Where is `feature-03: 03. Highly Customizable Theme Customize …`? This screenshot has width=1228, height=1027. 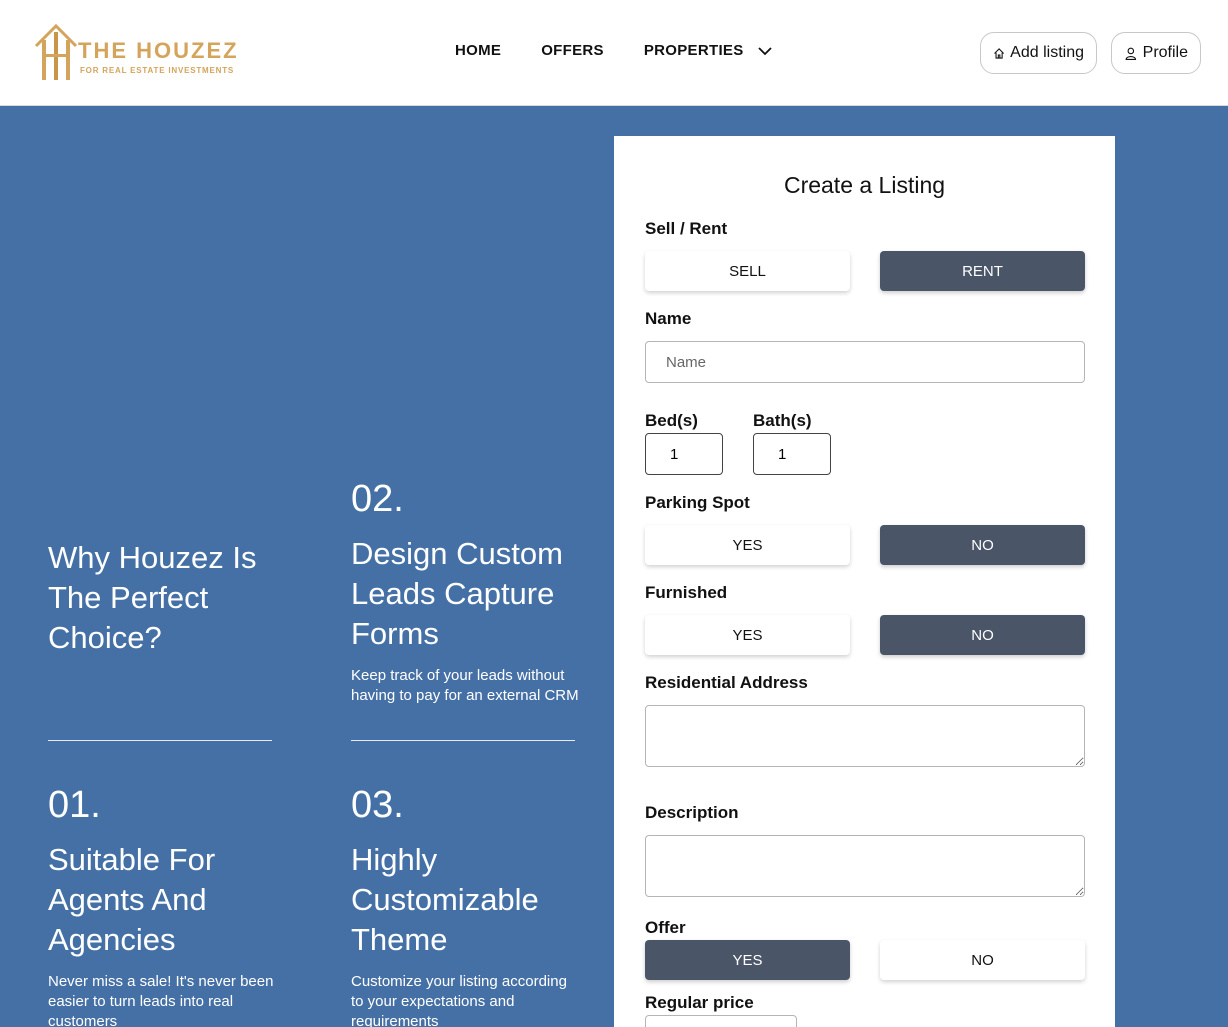
feature-03: 03. Highly Customizable Theme Customize … is located at coordinates (466, 906).